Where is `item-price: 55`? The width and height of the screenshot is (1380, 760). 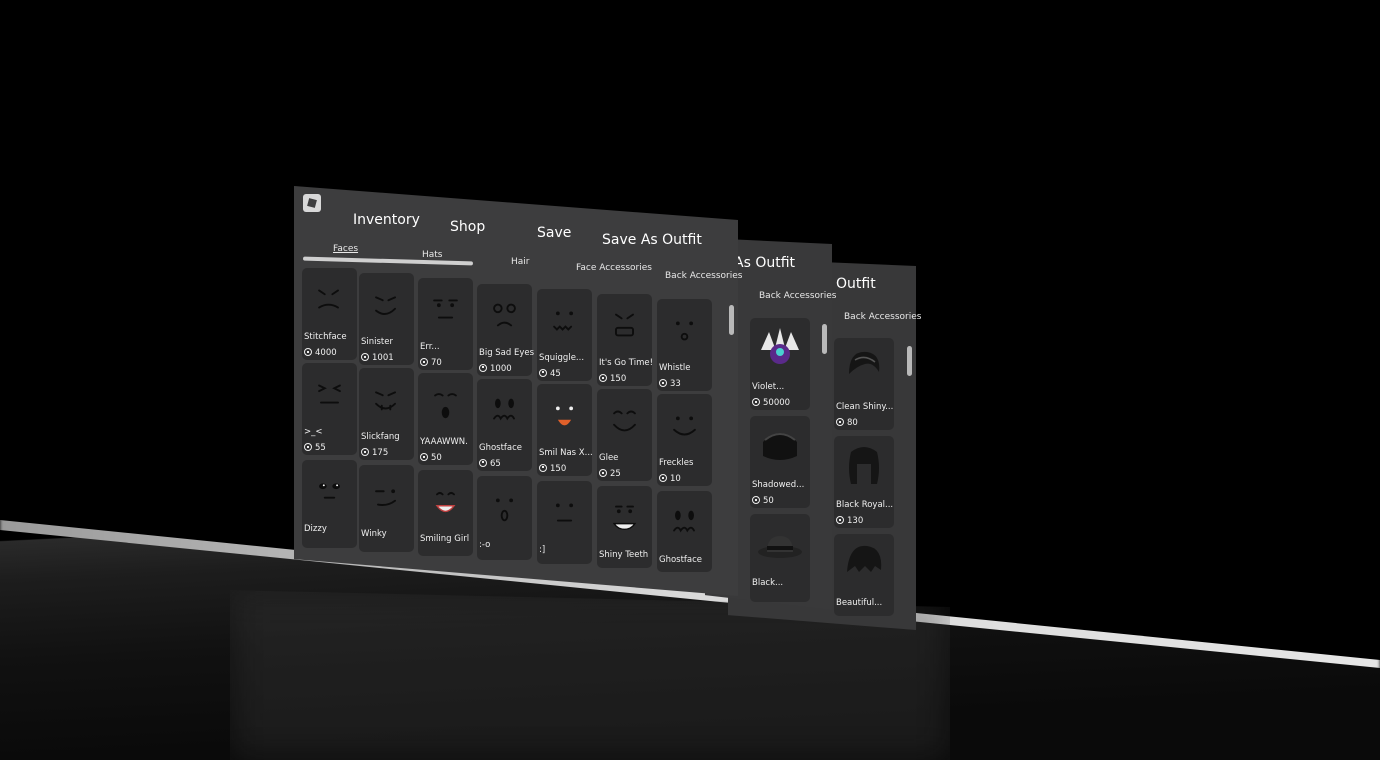 item-price: 55 is located at coordinates (315, 448).